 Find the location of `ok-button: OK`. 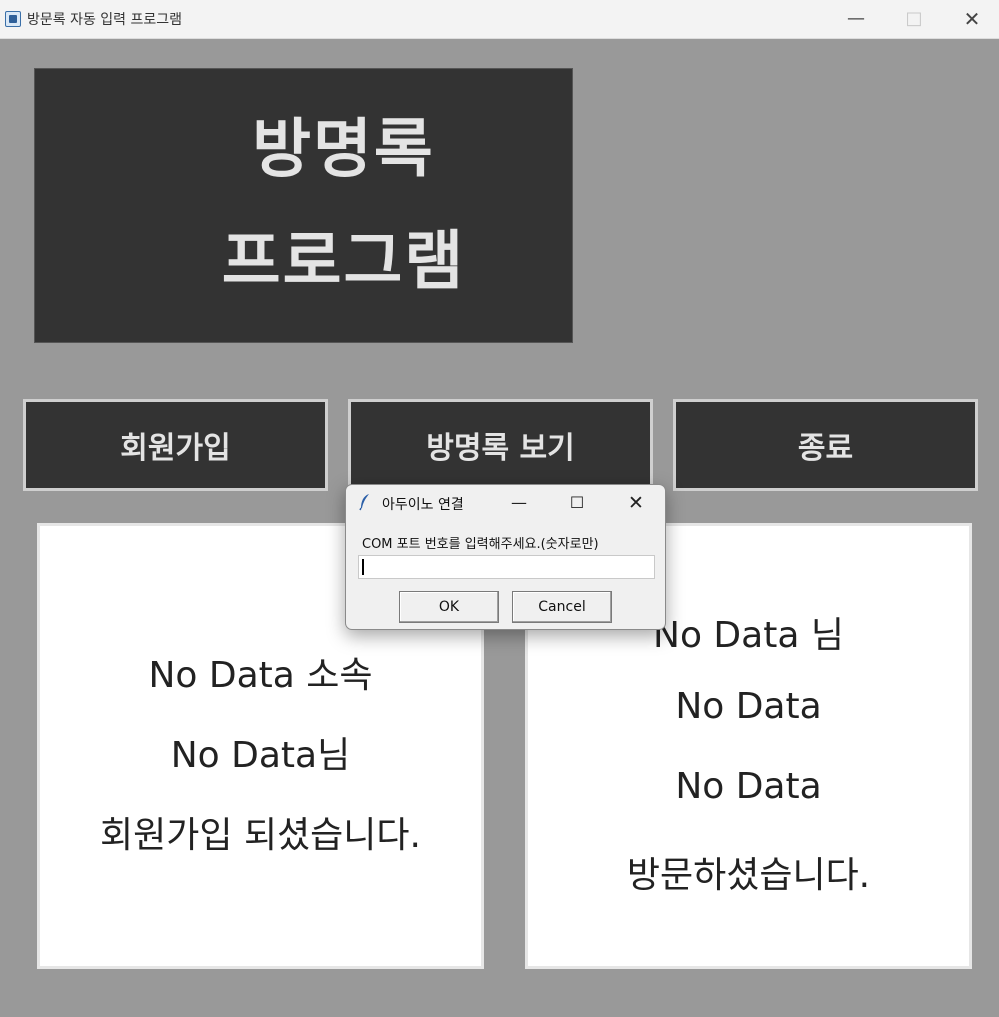

ok-button: OK is located at coordinates (449, 607).